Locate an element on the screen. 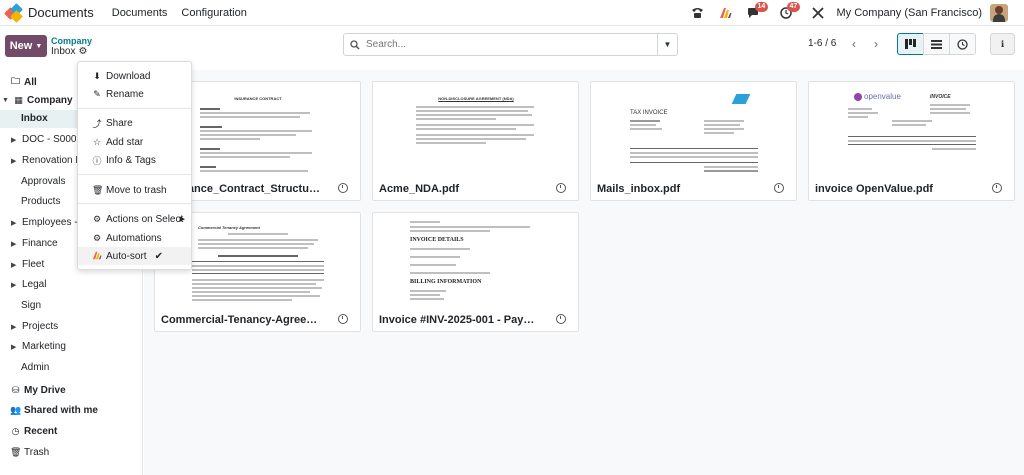  app-title: Documents is located at coordinates (61, 12).